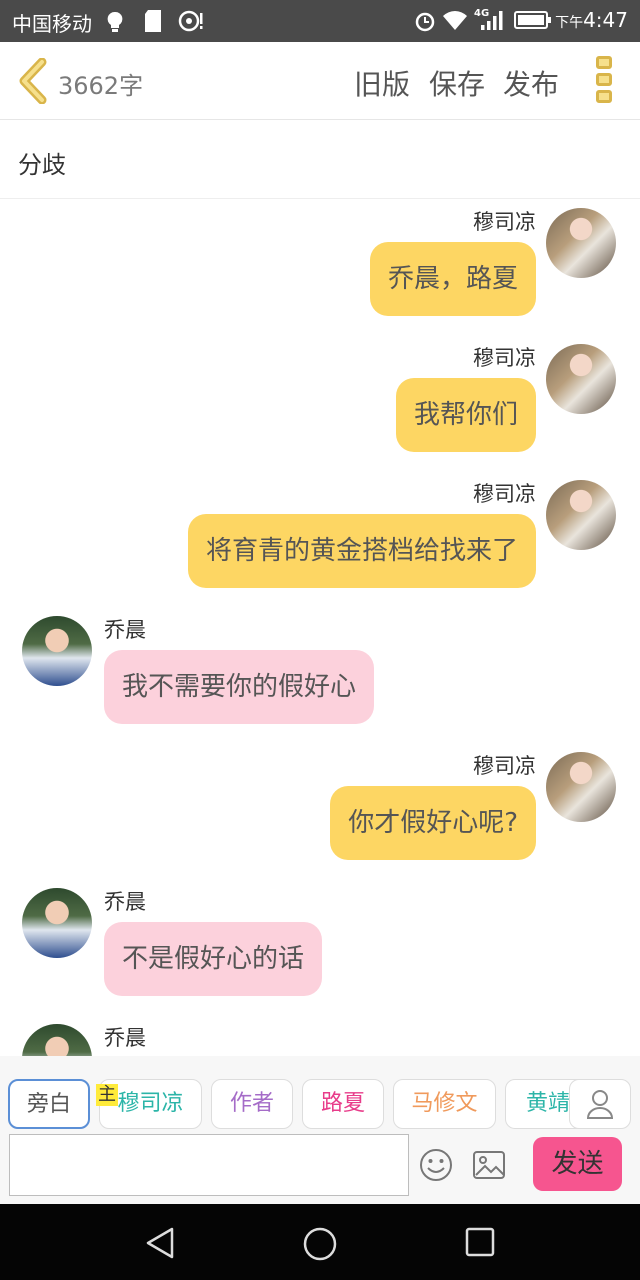 The width and height of the screenshot is (640, 1280). What do you see at coordinates (252, 1104) in the screenshot?
I see `character-chip: 作者` at bounding box center [252, 1104].